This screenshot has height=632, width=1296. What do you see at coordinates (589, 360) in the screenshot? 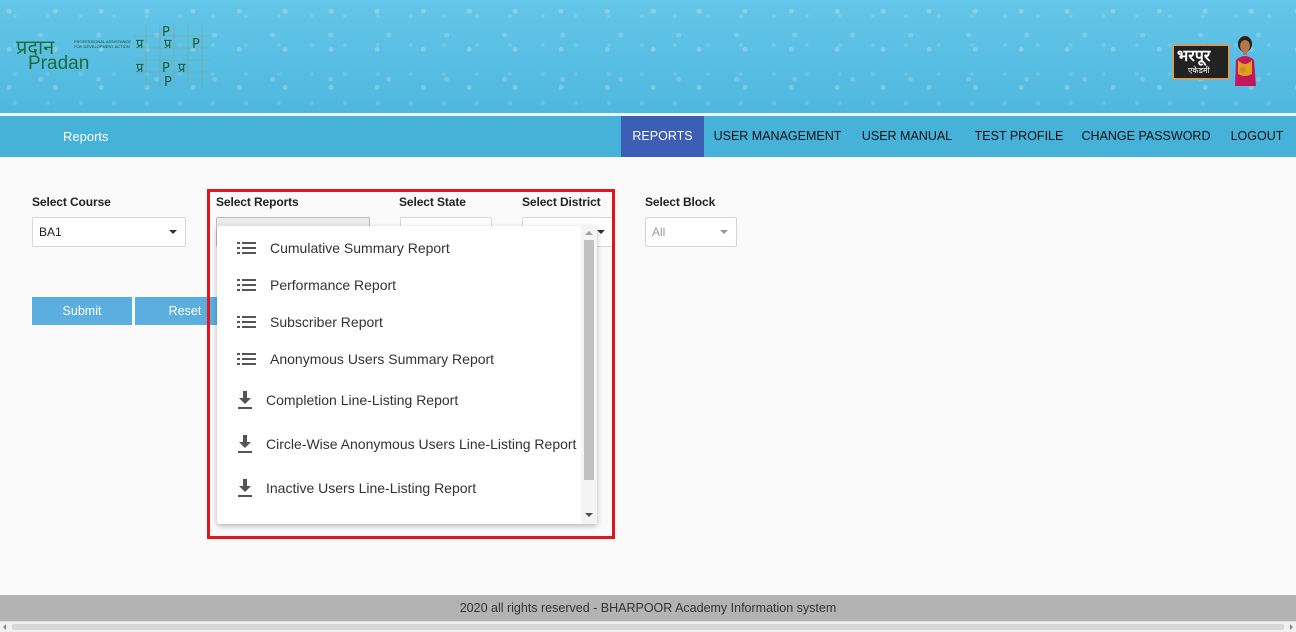
I see `scrollbar-thumb` at bounding box center [589, 360].